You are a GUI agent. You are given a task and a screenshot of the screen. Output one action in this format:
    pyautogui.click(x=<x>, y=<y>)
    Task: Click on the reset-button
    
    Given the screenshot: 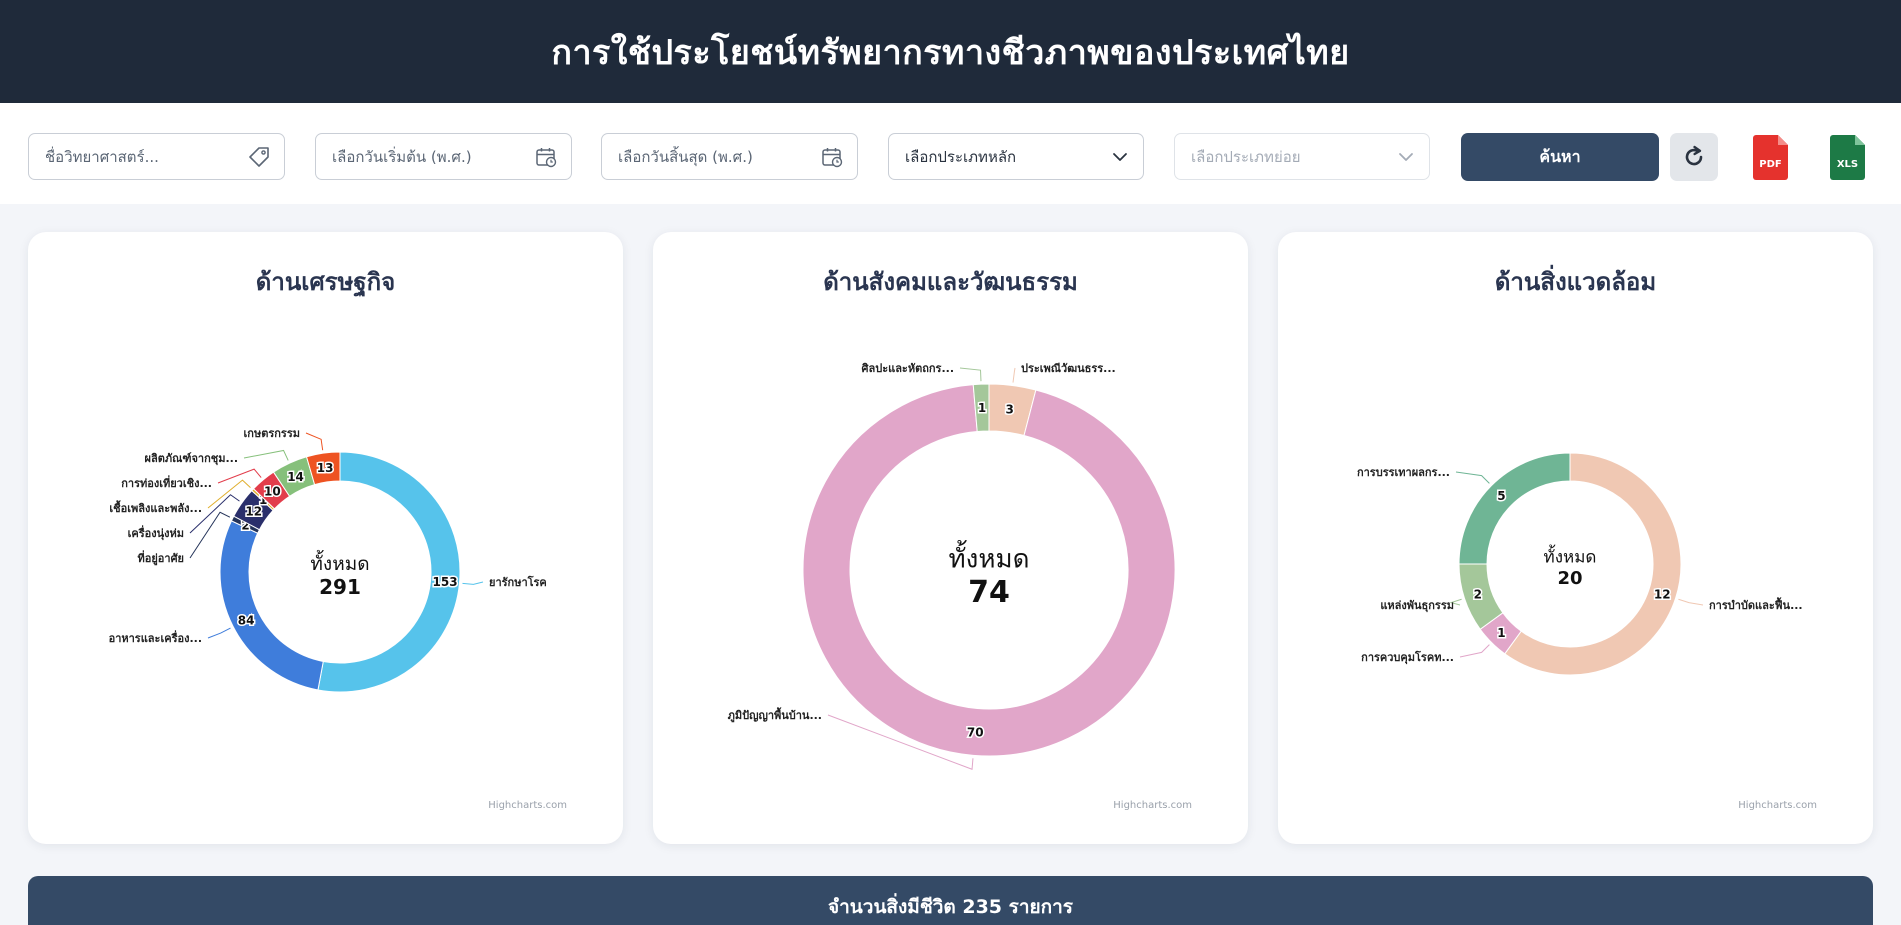 What is the action you would take?
    pyautogui.click(x=1694, y=157)
    